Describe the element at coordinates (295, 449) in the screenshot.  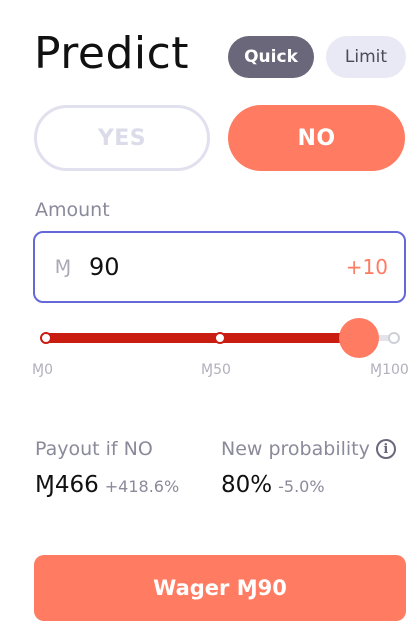
I see `probability-label: New probability` at that location.